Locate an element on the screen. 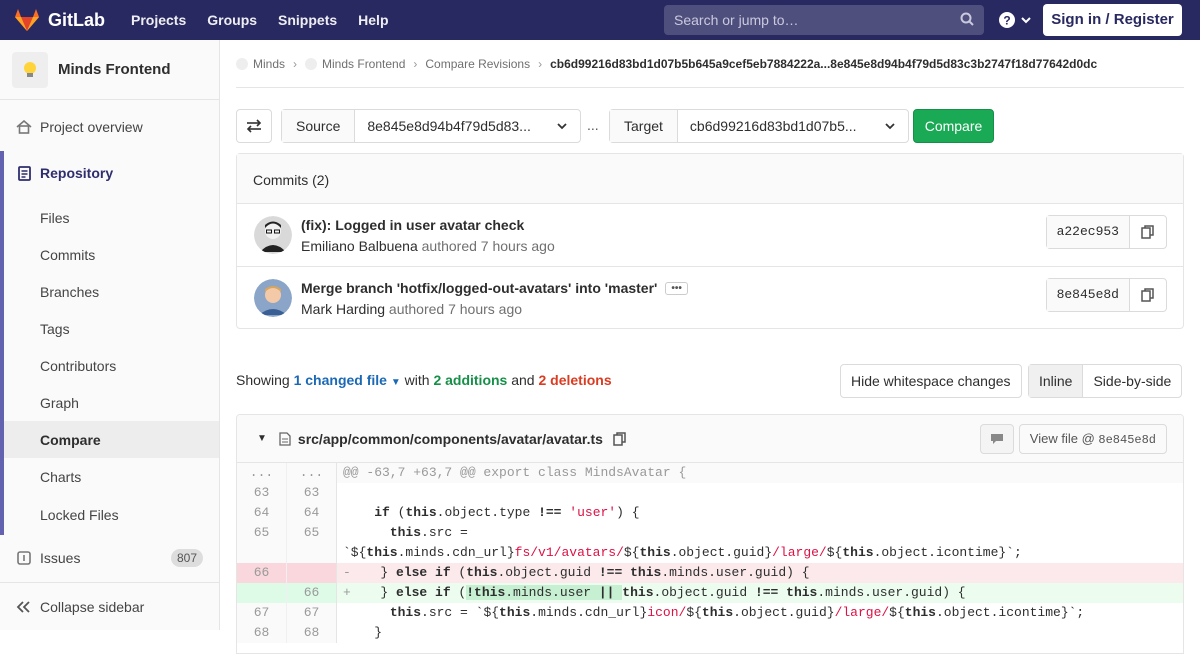 This screenshot has height=654, width=1200. old-line-number: 64 is located at coordinates (262, 513).